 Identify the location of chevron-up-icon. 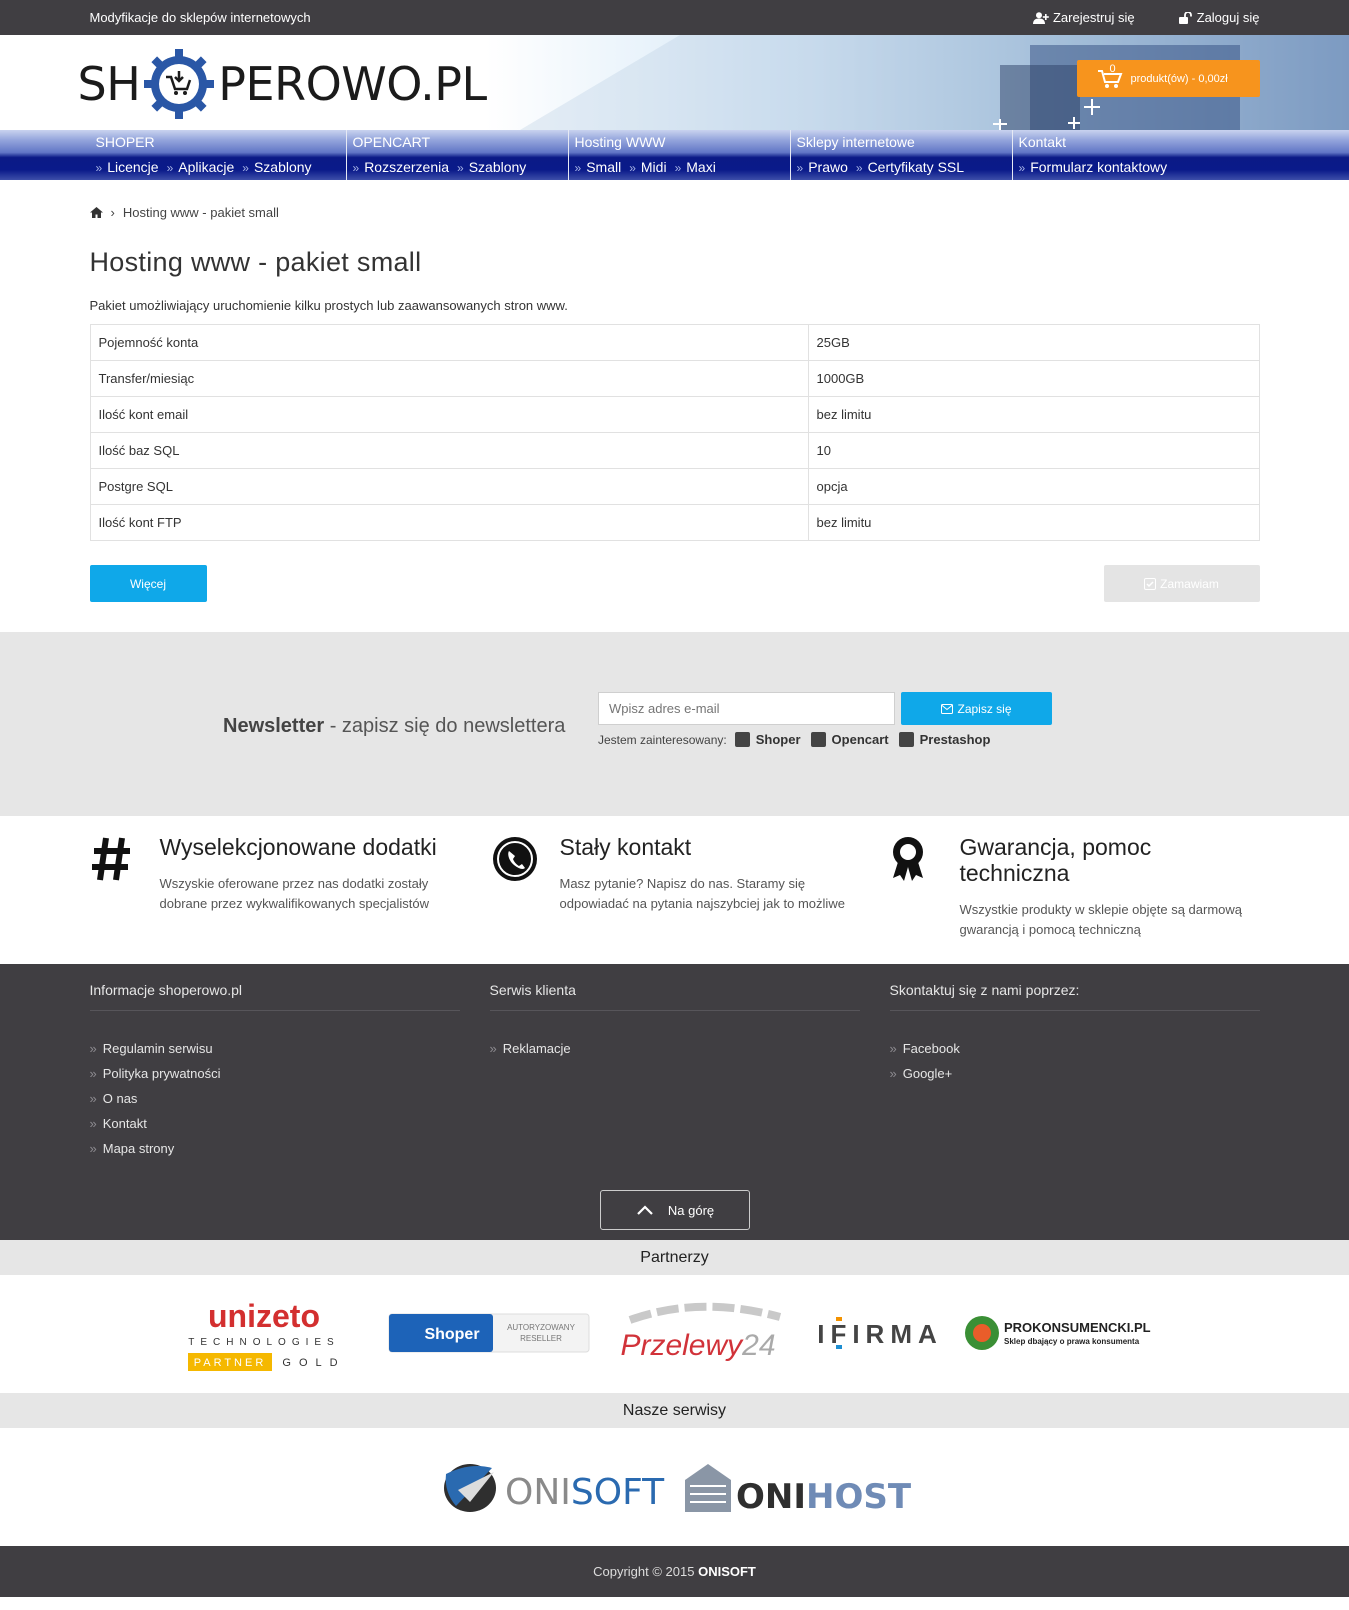
(645, 1210).